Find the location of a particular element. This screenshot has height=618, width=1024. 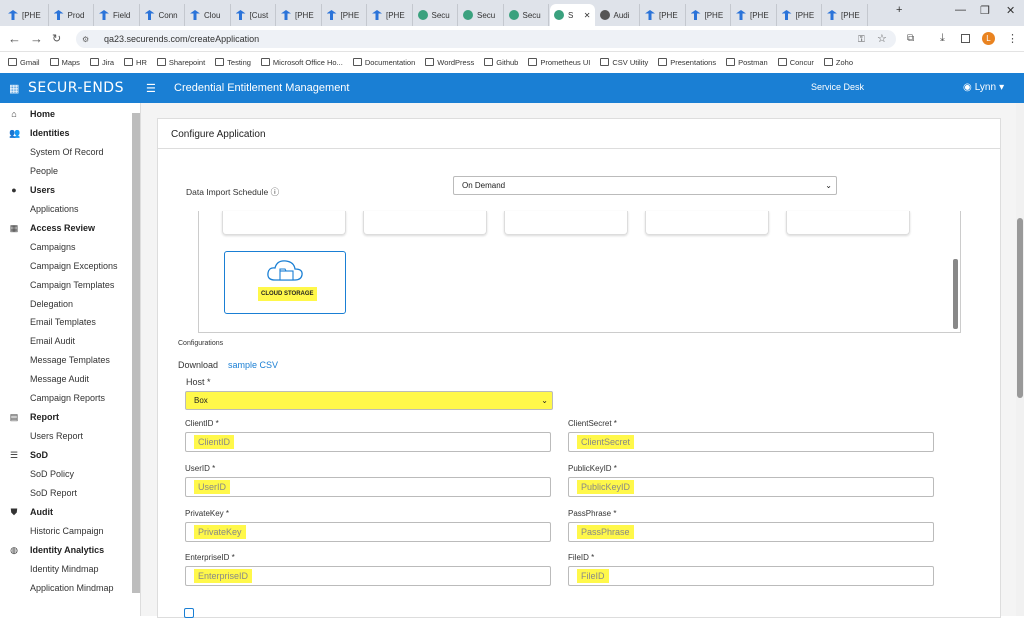

connector-scrollbar is located at coordinates (955, 294).